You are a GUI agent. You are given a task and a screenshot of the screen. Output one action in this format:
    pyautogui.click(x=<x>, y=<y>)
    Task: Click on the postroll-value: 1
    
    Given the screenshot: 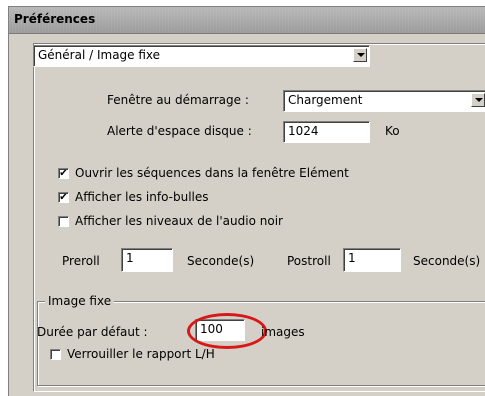 What is the action you would take?
    pyautogui.click(x=352, y=258)
    